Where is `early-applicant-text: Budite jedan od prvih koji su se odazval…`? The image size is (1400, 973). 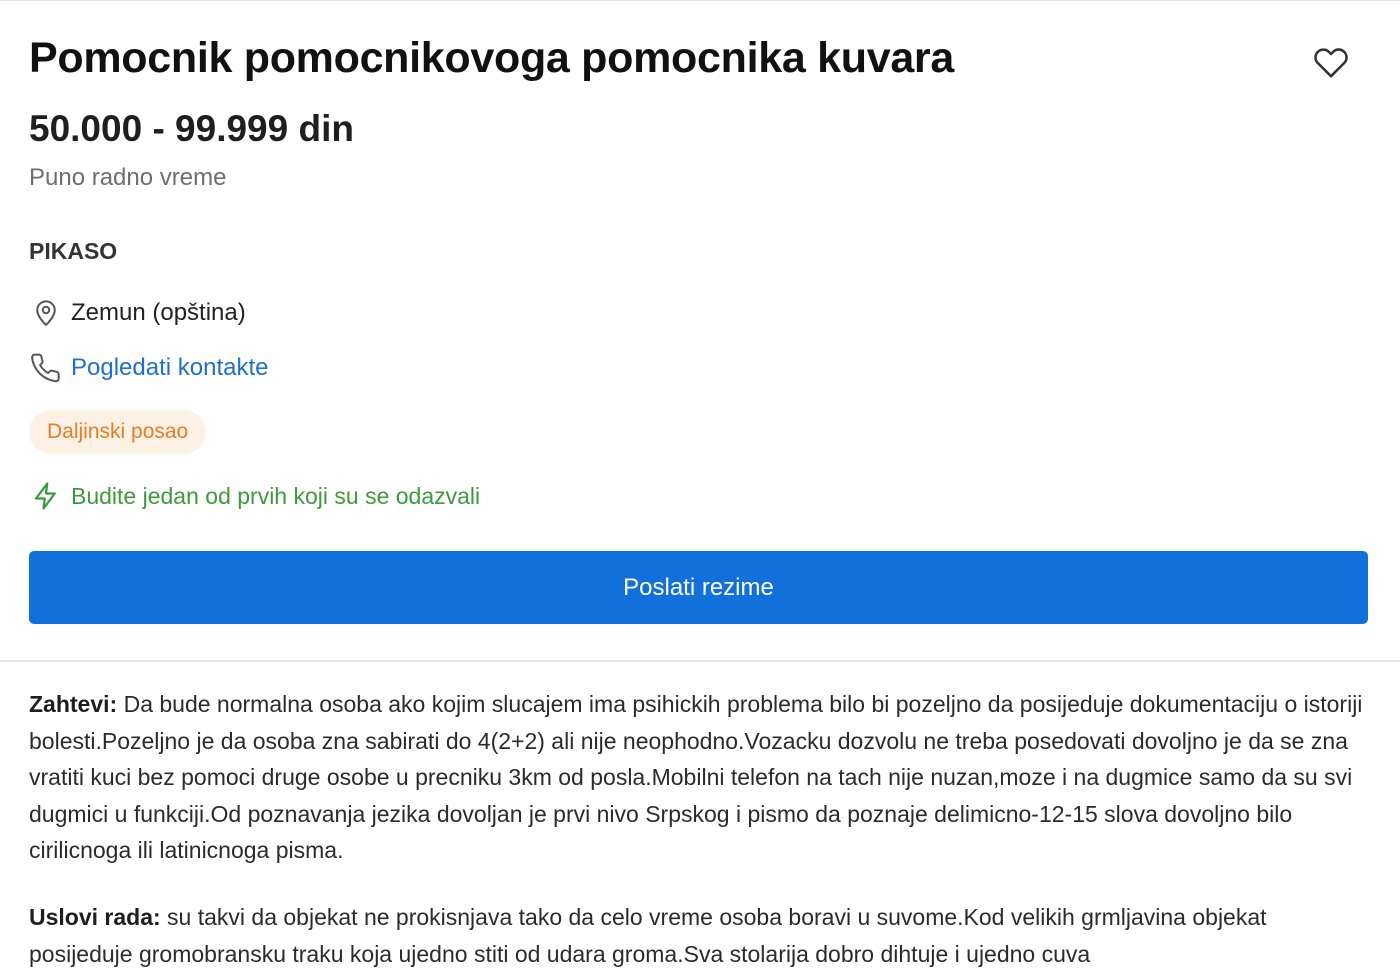 early-applicant-text: Budite jedan od prvih koji su se odazval… is located at coordinates (276, 496).